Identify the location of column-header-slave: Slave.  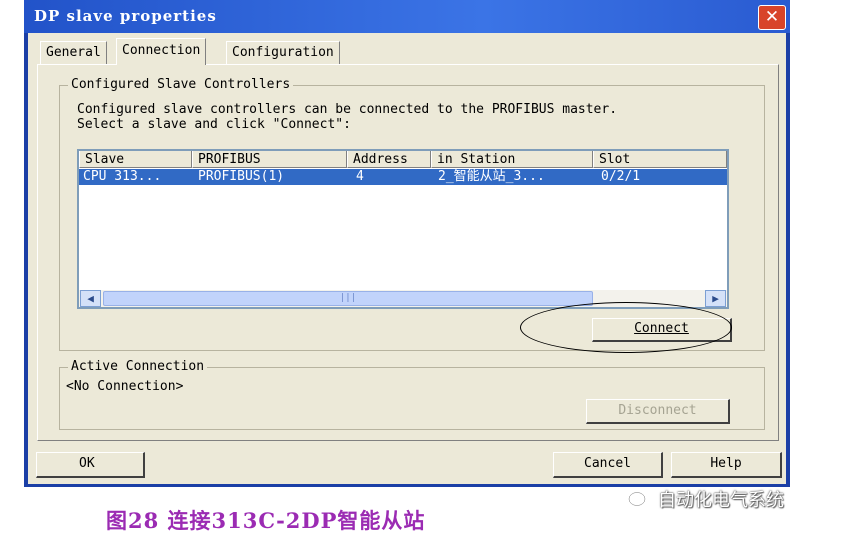
(135, 159).